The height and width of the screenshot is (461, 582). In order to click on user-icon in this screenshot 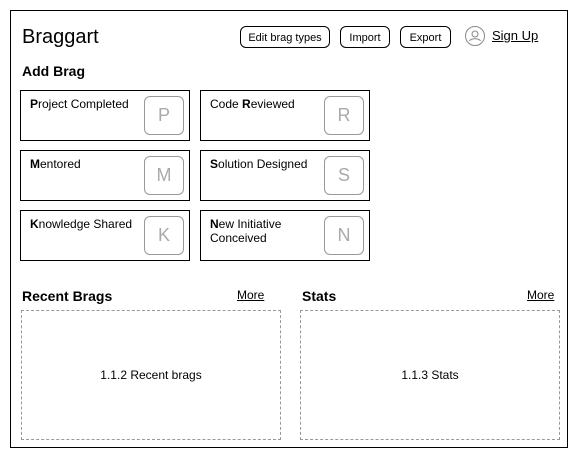, I will do `click(475, 36)`.